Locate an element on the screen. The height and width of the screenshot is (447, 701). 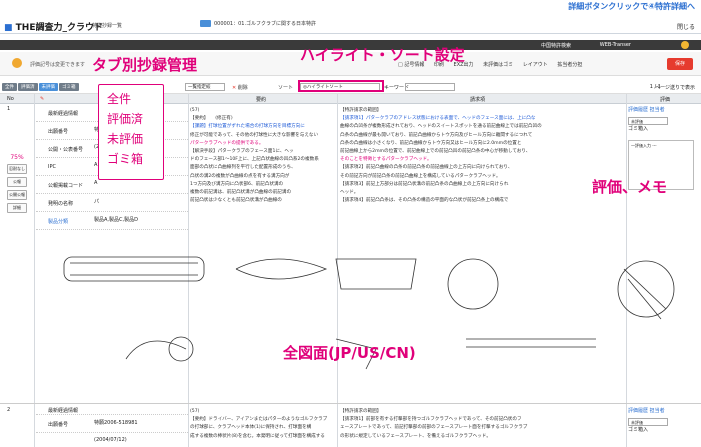
detail-button: 詳細 is located at coordinates (17, 208).